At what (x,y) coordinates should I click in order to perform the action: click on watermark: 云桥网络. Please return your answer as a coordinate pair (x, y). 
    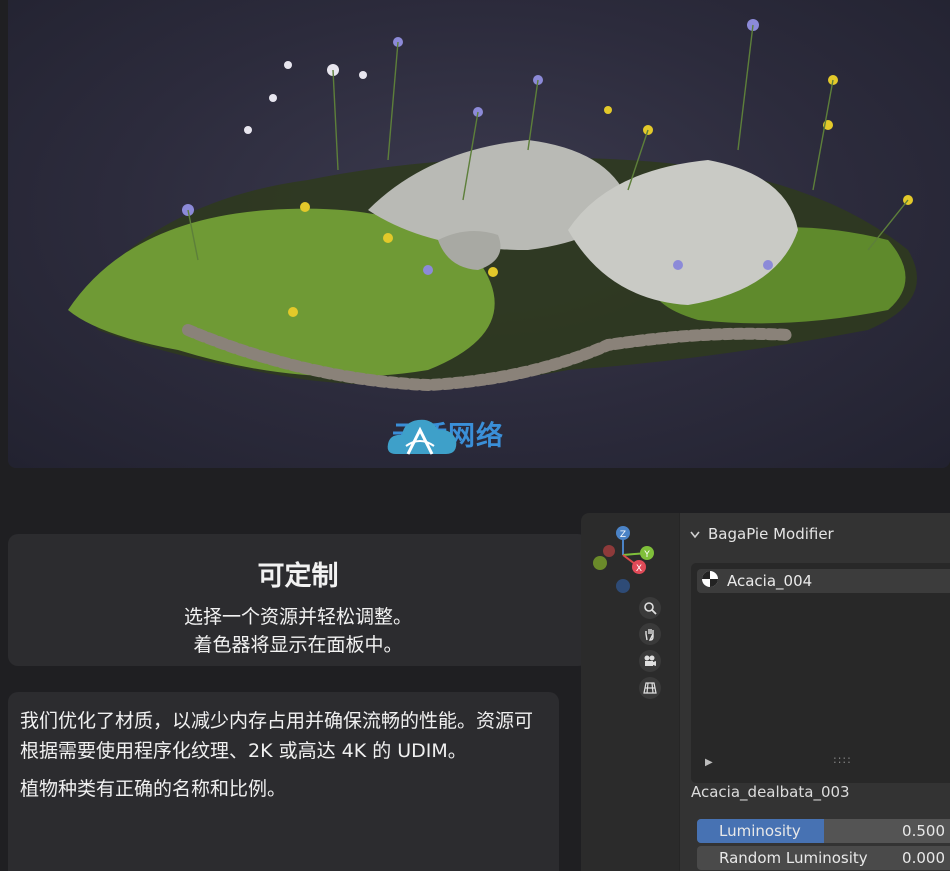
    Looking at the image, I should click on (445, 434).